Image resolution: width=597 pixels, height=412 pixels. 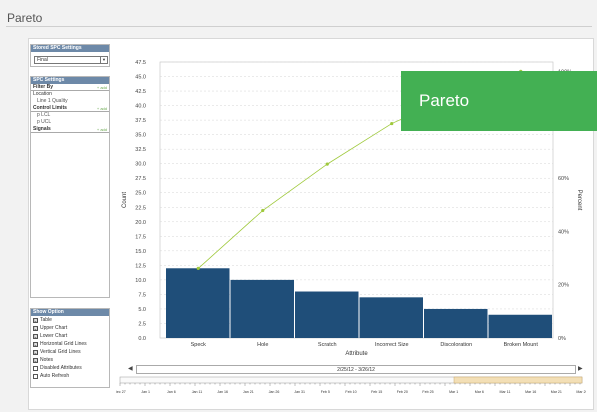 I want to click on timeline-date-label: Feb 20, so click(x=402, y=392).